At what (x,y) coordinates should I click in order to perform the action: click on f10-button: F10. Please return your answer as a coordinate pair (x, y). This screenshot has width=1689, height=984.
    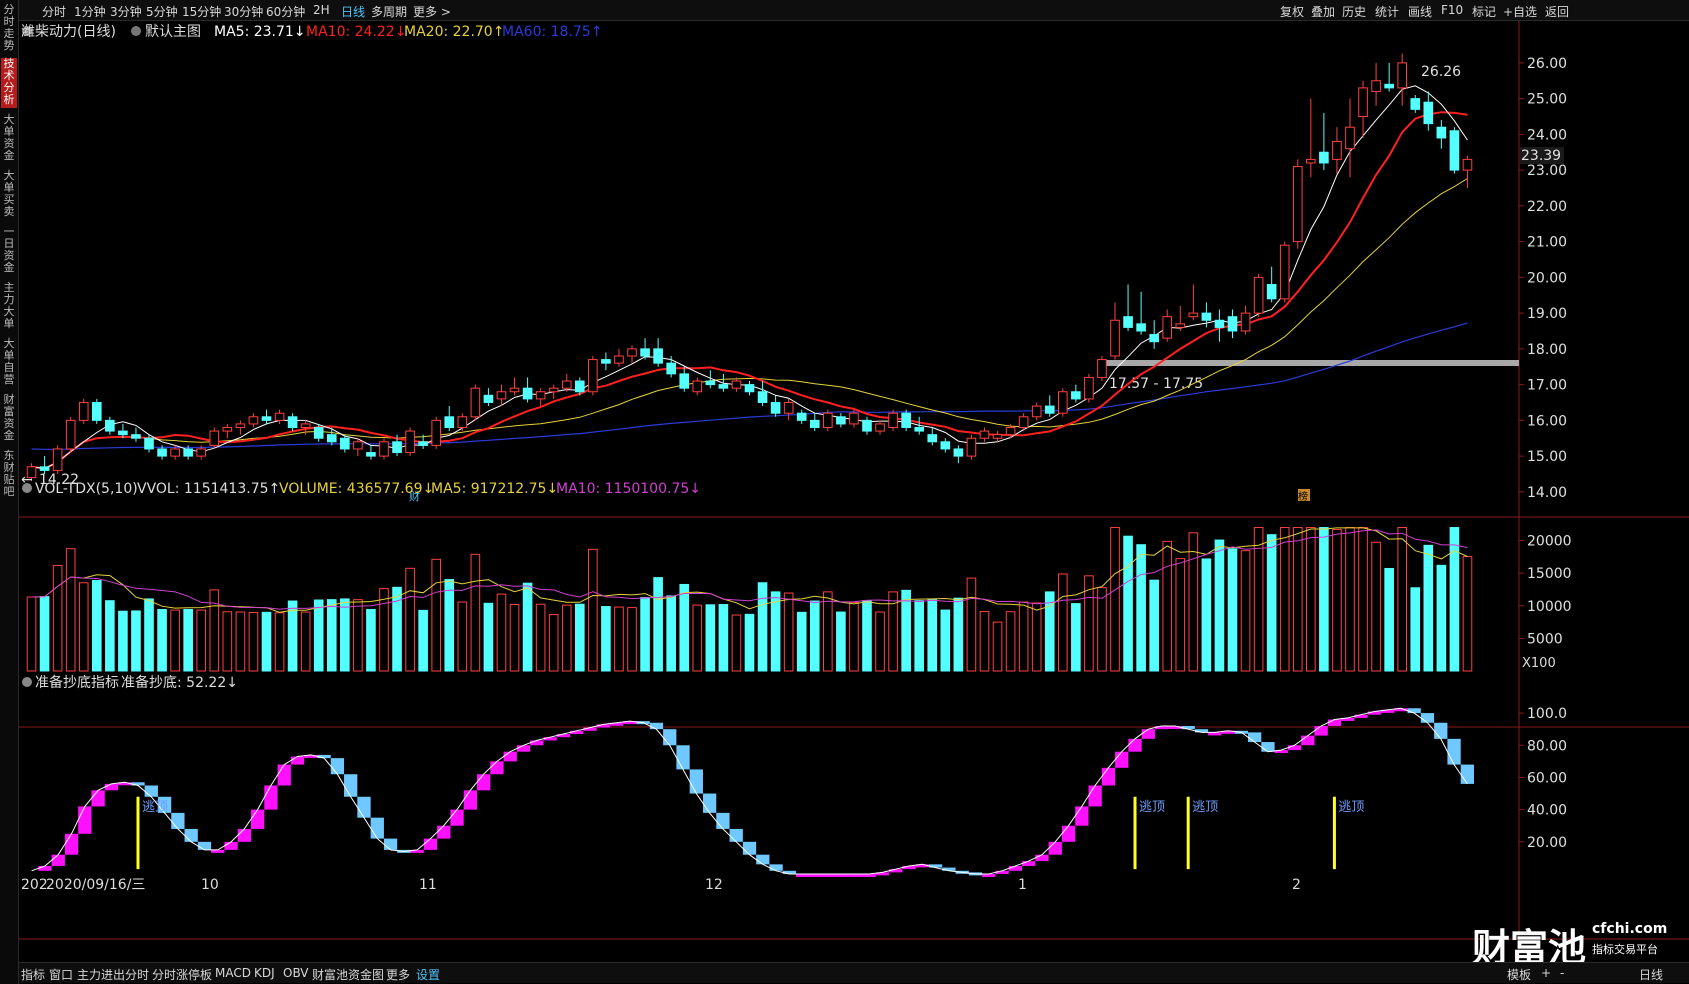
    Looking at the image, I should click on (1452, 10).